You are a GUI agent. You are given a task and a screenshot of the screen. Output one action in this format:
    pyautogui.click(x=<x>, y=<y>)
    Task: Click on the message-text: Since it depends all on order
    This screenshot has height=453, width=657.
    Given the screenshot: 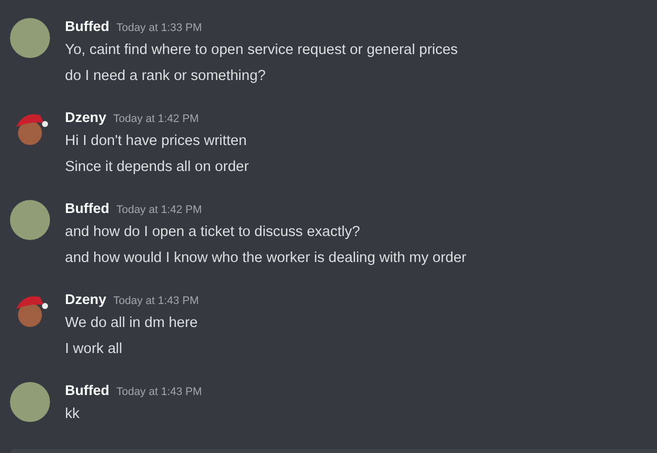 What is the action you would take?
    pyautogui.click(x=157, y=167)
    